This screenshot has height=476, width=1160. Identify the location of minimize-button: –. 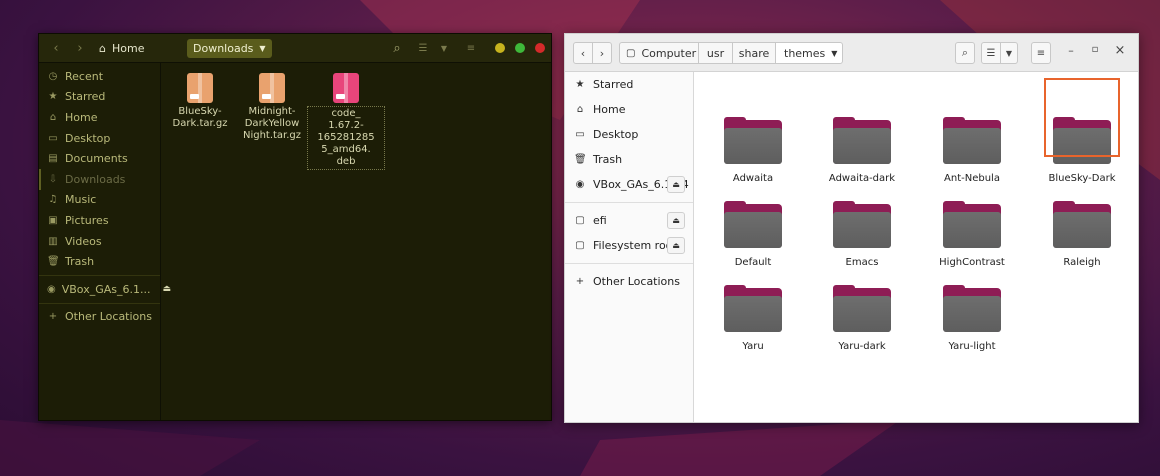
(1071, 53).